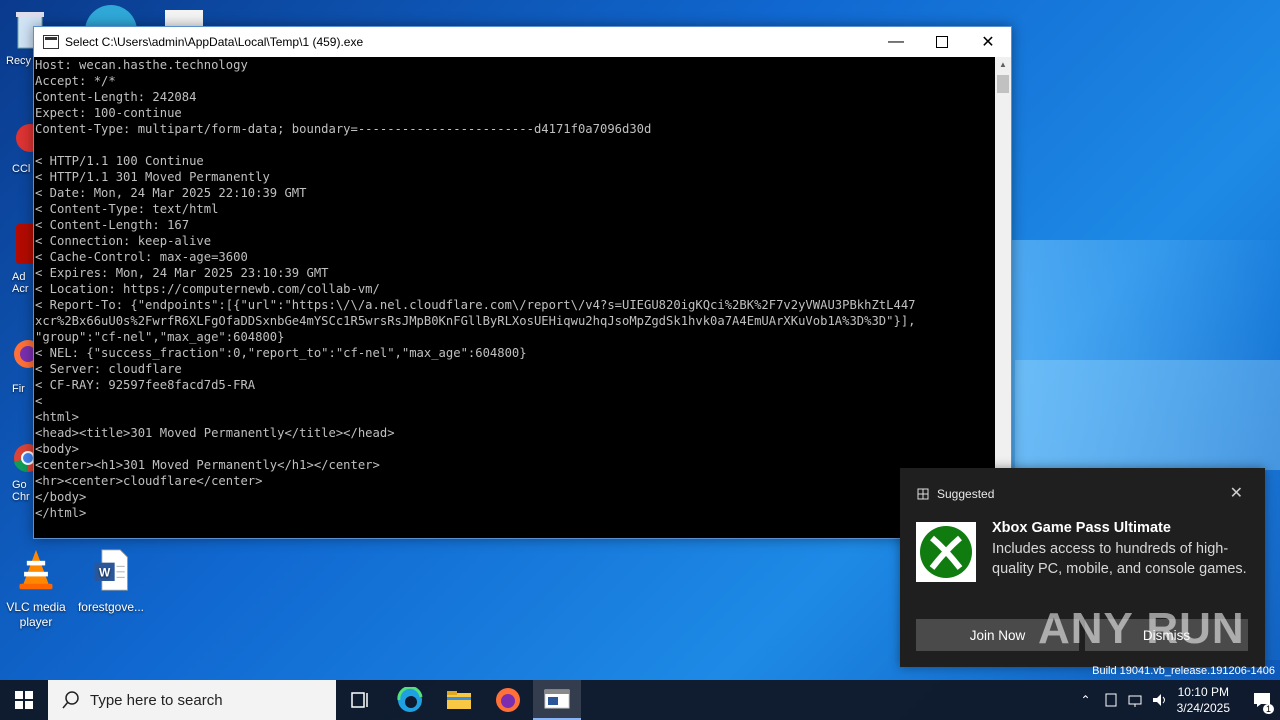 Image resolution: width=1280 pixels, height=720 pixels. Describe the element at coordinates (1268, 709) in the screenshot. I see `notification-count-badge: 1` at that location.